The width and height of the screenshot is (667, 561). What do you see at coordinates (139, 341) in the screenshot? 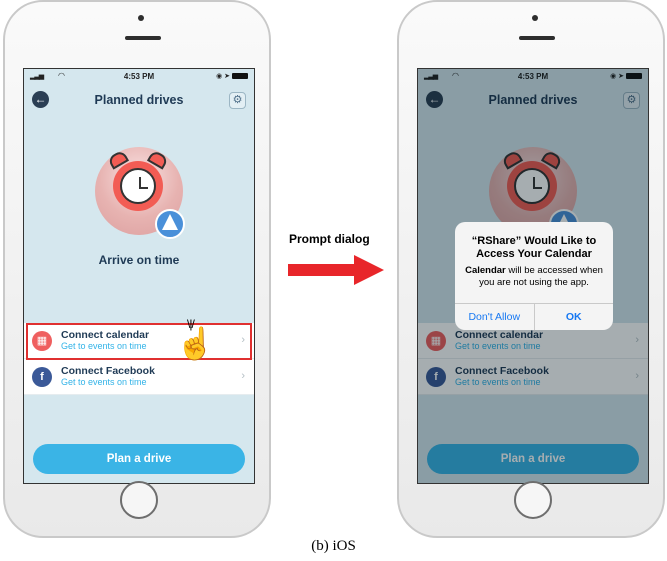
I see `tap-highlight` at bounding box center [139, 341].